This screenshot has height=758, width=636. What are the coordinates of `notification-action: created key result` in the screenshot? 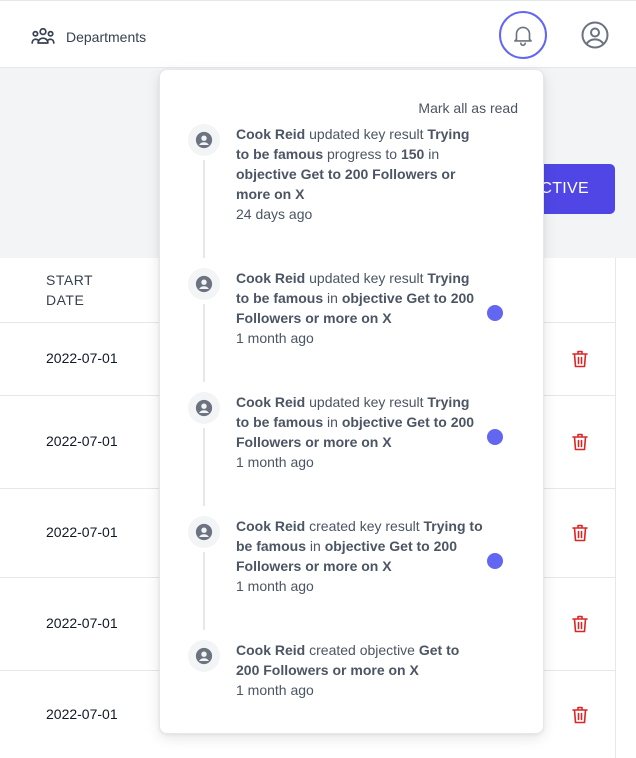 It's located at (364, 526).